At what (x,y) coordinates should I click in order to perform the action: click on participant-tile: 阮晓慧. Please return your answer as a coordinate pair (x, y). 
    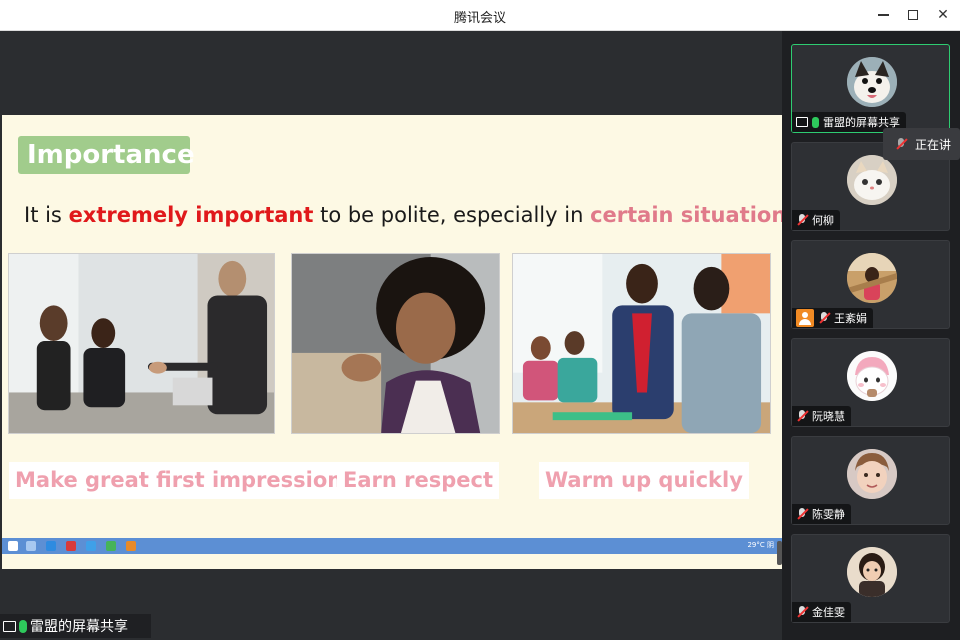
    Looking at the image, I should click on (870, 382).